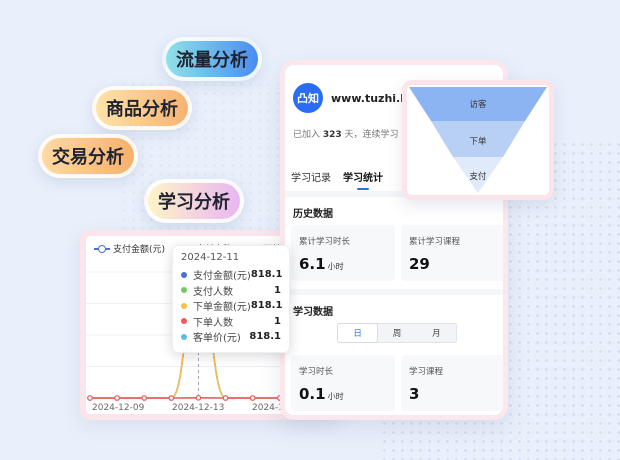 This screenshot has height=460, width=620. Describe the element at coordinates (343, 383) in the screenshot. I see `stat-duration: 学习时长 0.1 小时` at that location.